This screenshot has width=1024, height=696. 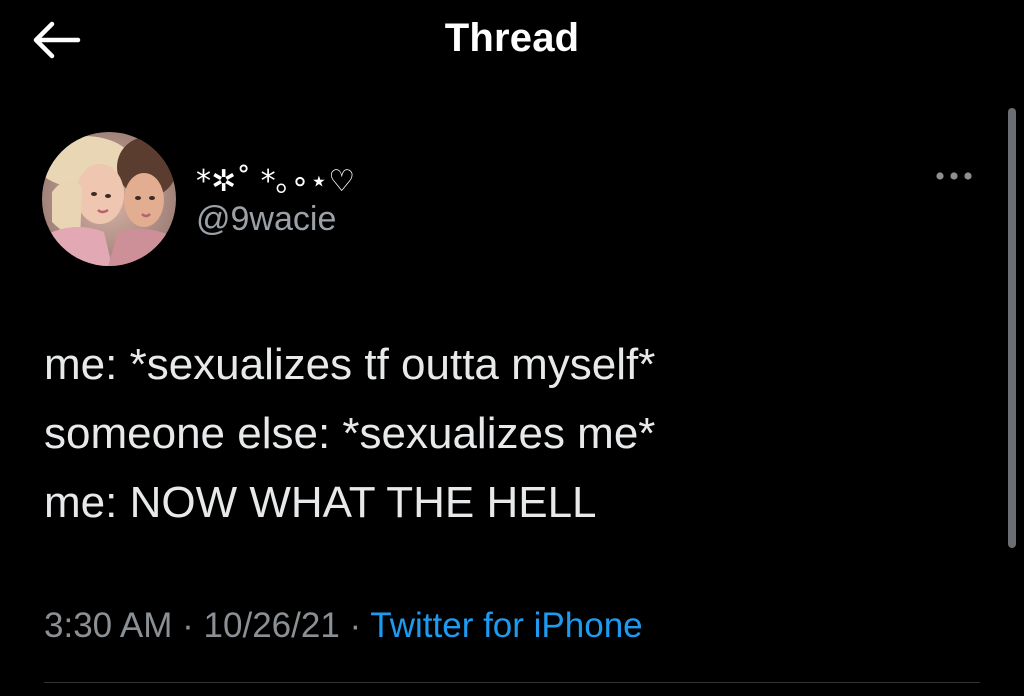 I want to click on source-link: Twitter for iPhone, so click(x=506, y=625).